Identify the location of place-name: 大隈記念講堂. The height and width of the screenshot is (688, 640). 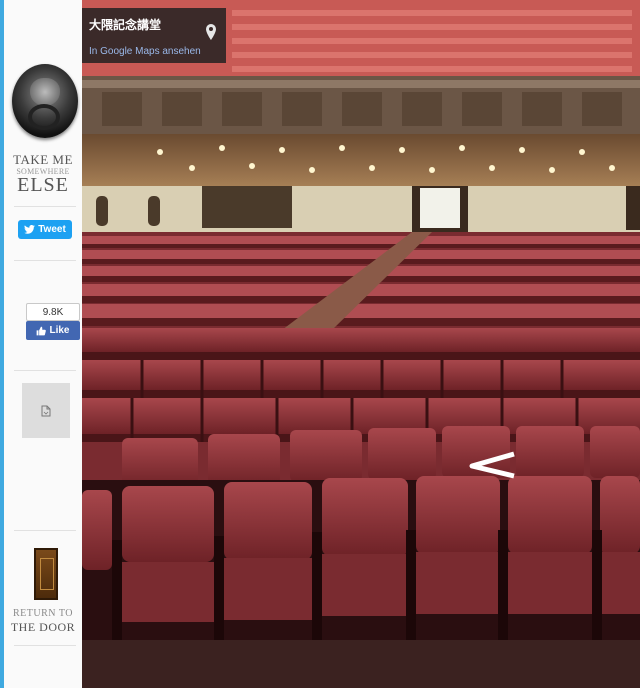
(125, 25).